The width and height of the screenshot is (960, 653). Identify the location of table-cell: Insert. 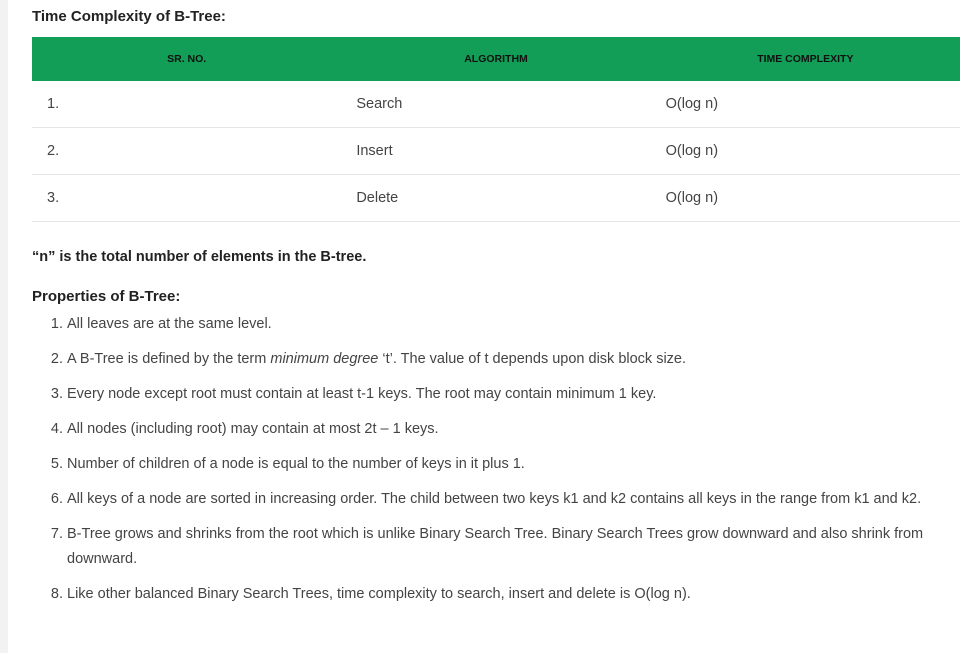
(496, 151).